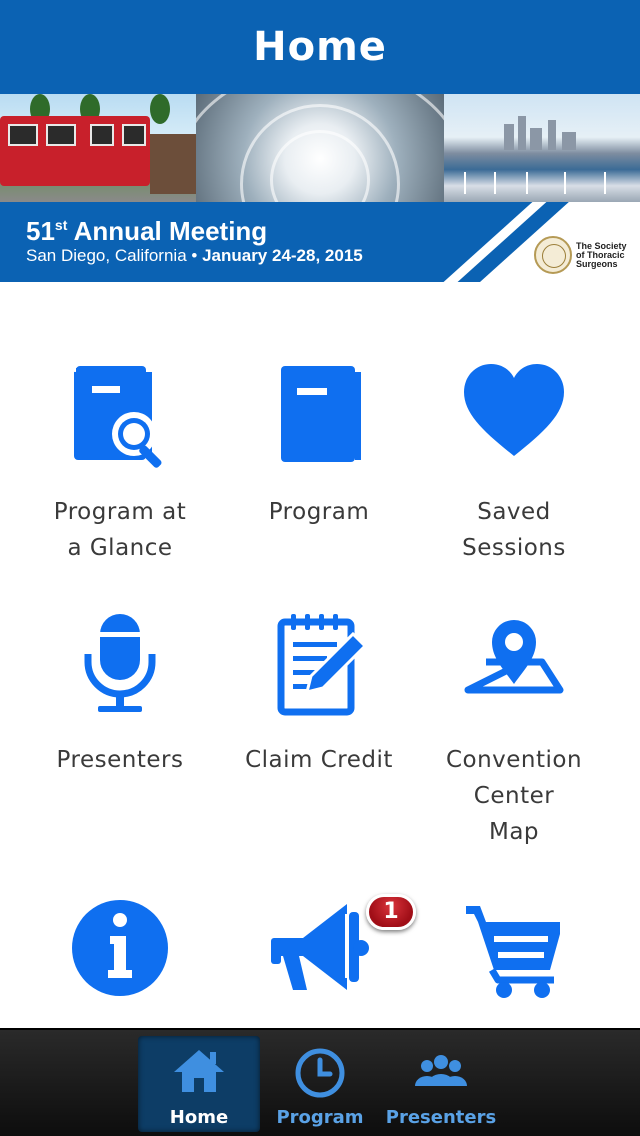  I want to click on book-search-icon, so click(118, 417).